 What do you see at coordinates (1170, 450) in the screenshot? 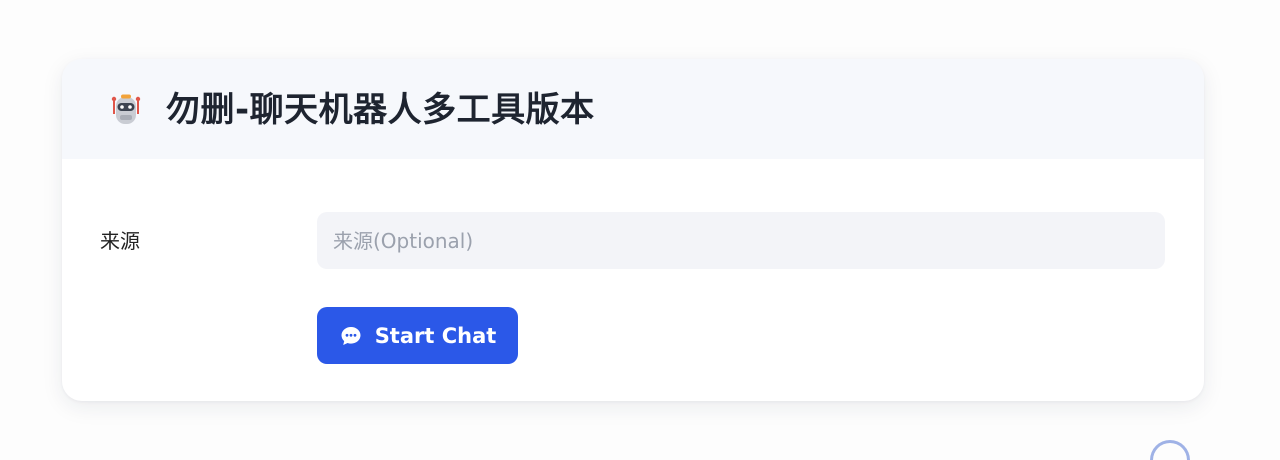
I see `floating-widget-edge` at bounding box center [1170, 450].